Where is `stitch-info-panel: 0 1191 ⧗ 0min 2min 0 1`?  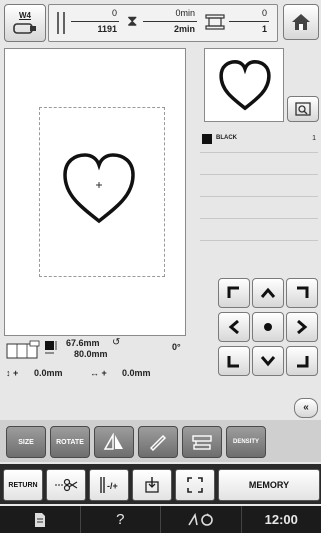 stitch-info-panel: 0 1191 ⧗ 0min 2min 0 1 is located at coordinates (163, 23).